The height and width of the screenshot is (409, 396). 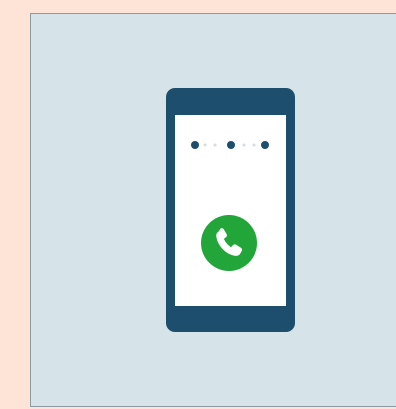 I want to click on phone-screen, so click(x=230, y=210).